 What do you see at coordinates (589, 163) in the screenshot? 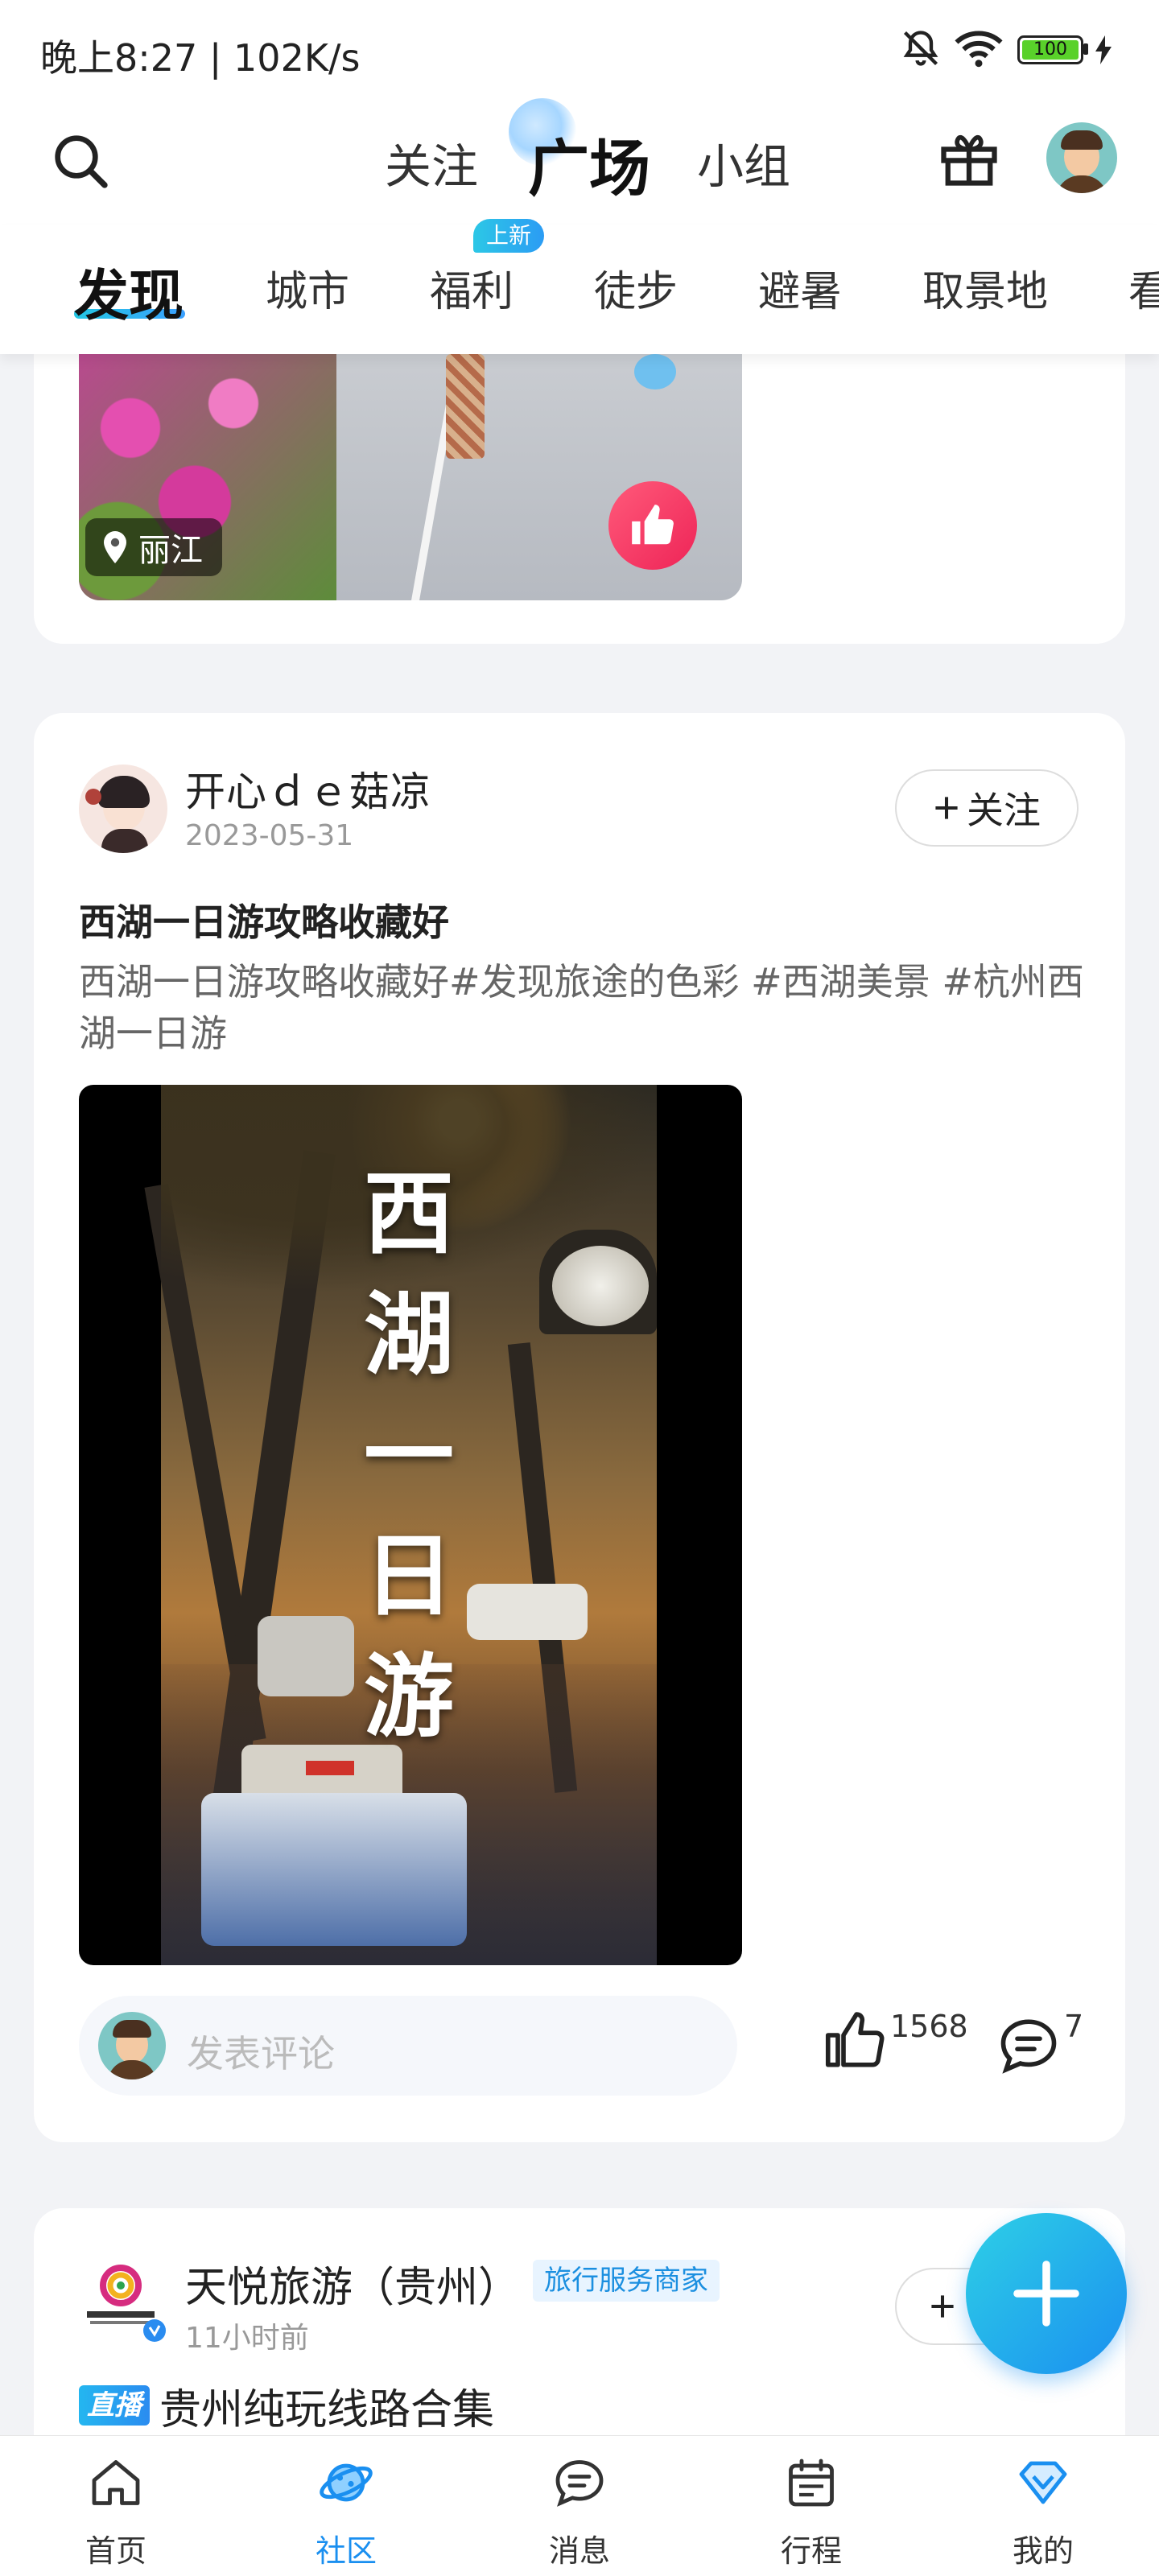
I see `tab-plaza: 广场` at bounding box center [589, 163].